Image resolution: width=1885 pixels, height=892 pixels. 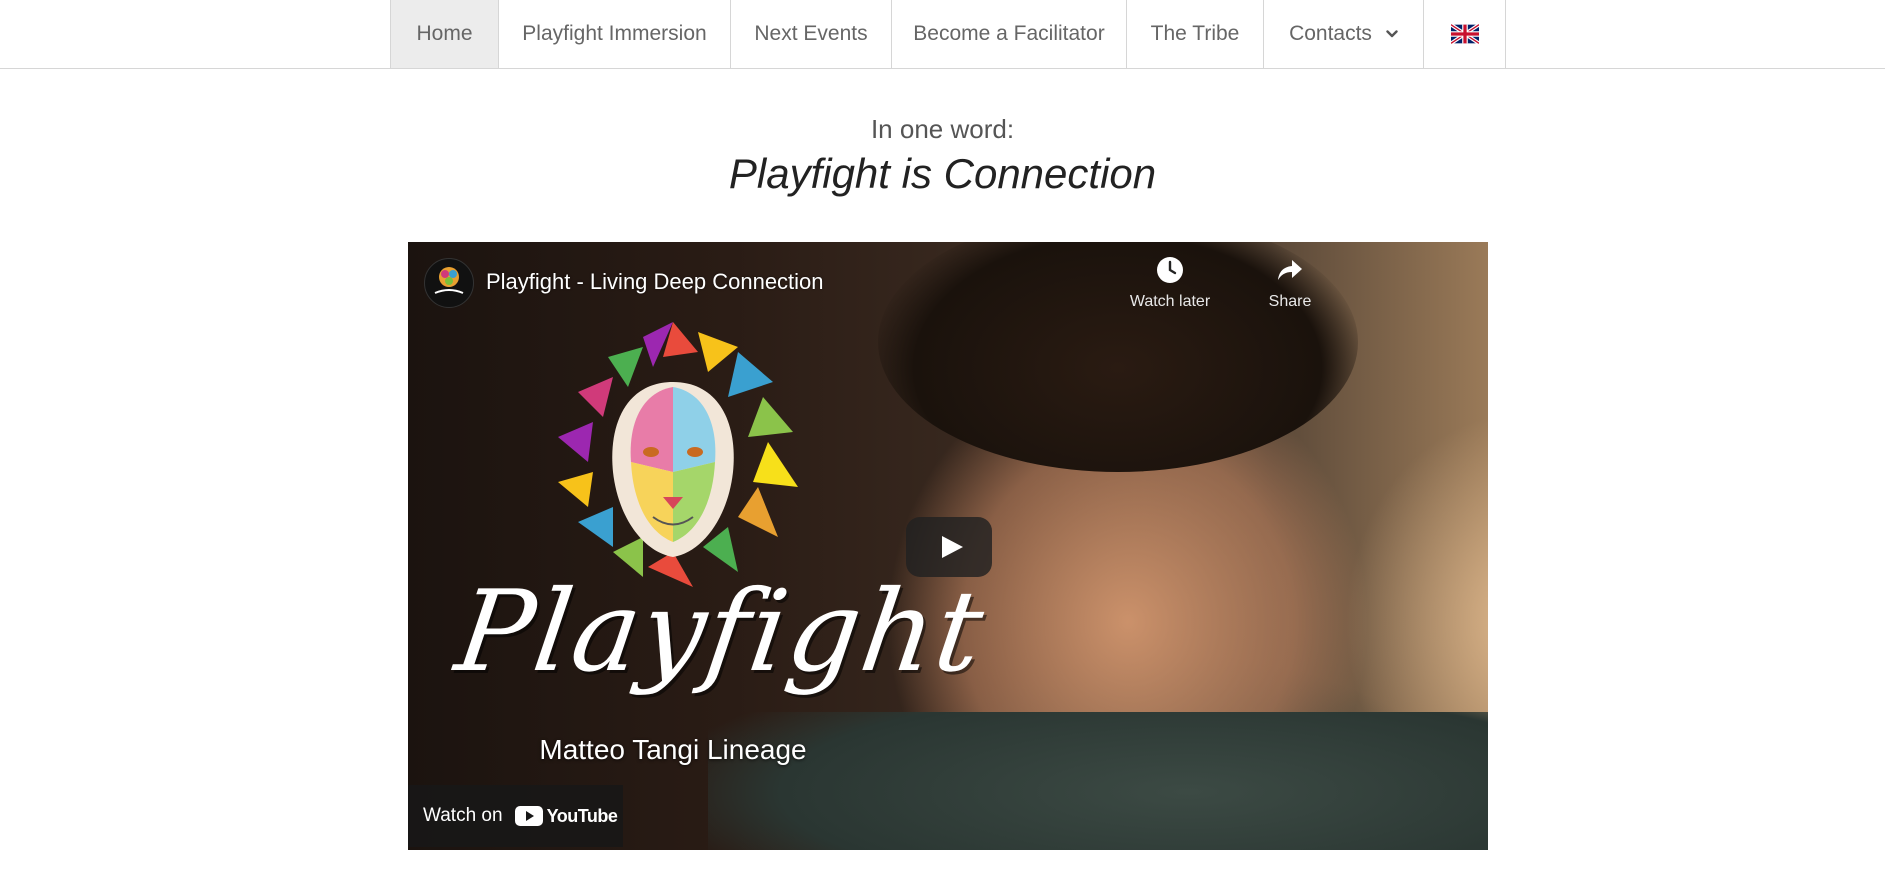 I want to click on nav-item-playfight-immersion: Playfight Immersion, so click(x=615, y=34).